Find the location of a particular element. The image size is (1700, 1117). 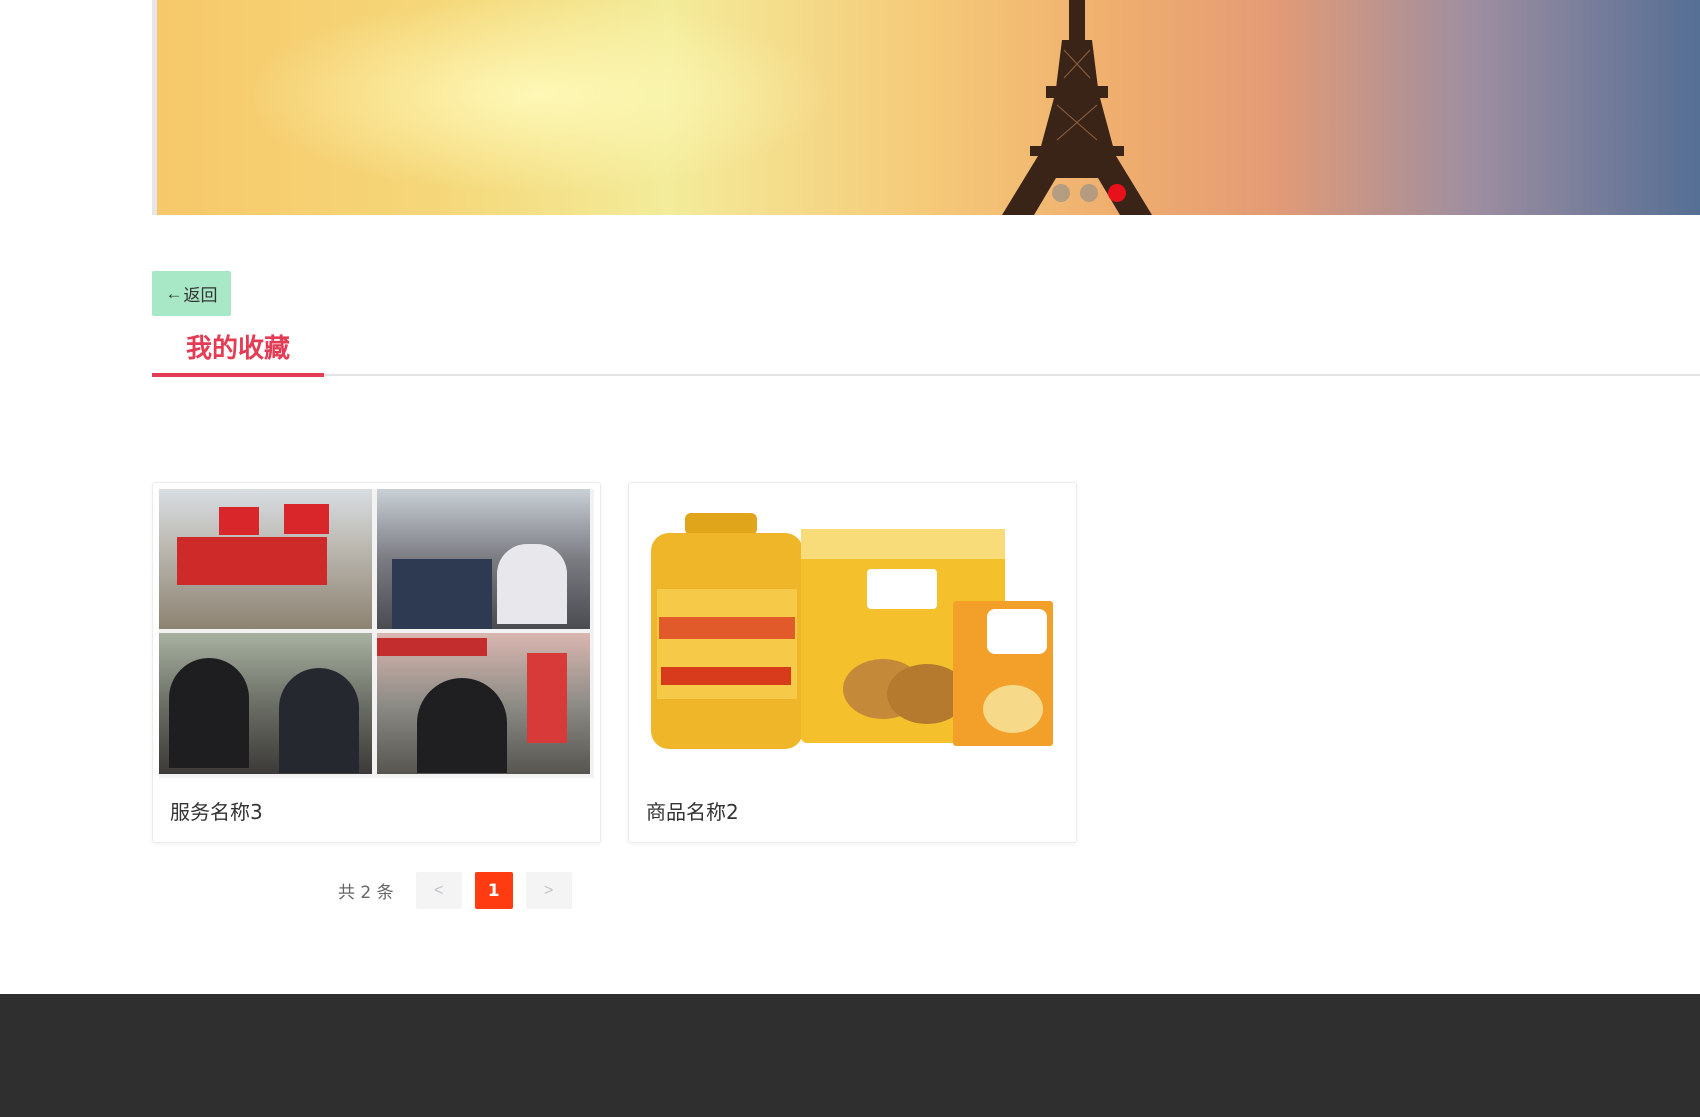

page-footer is located at coordinates (850, 1055).